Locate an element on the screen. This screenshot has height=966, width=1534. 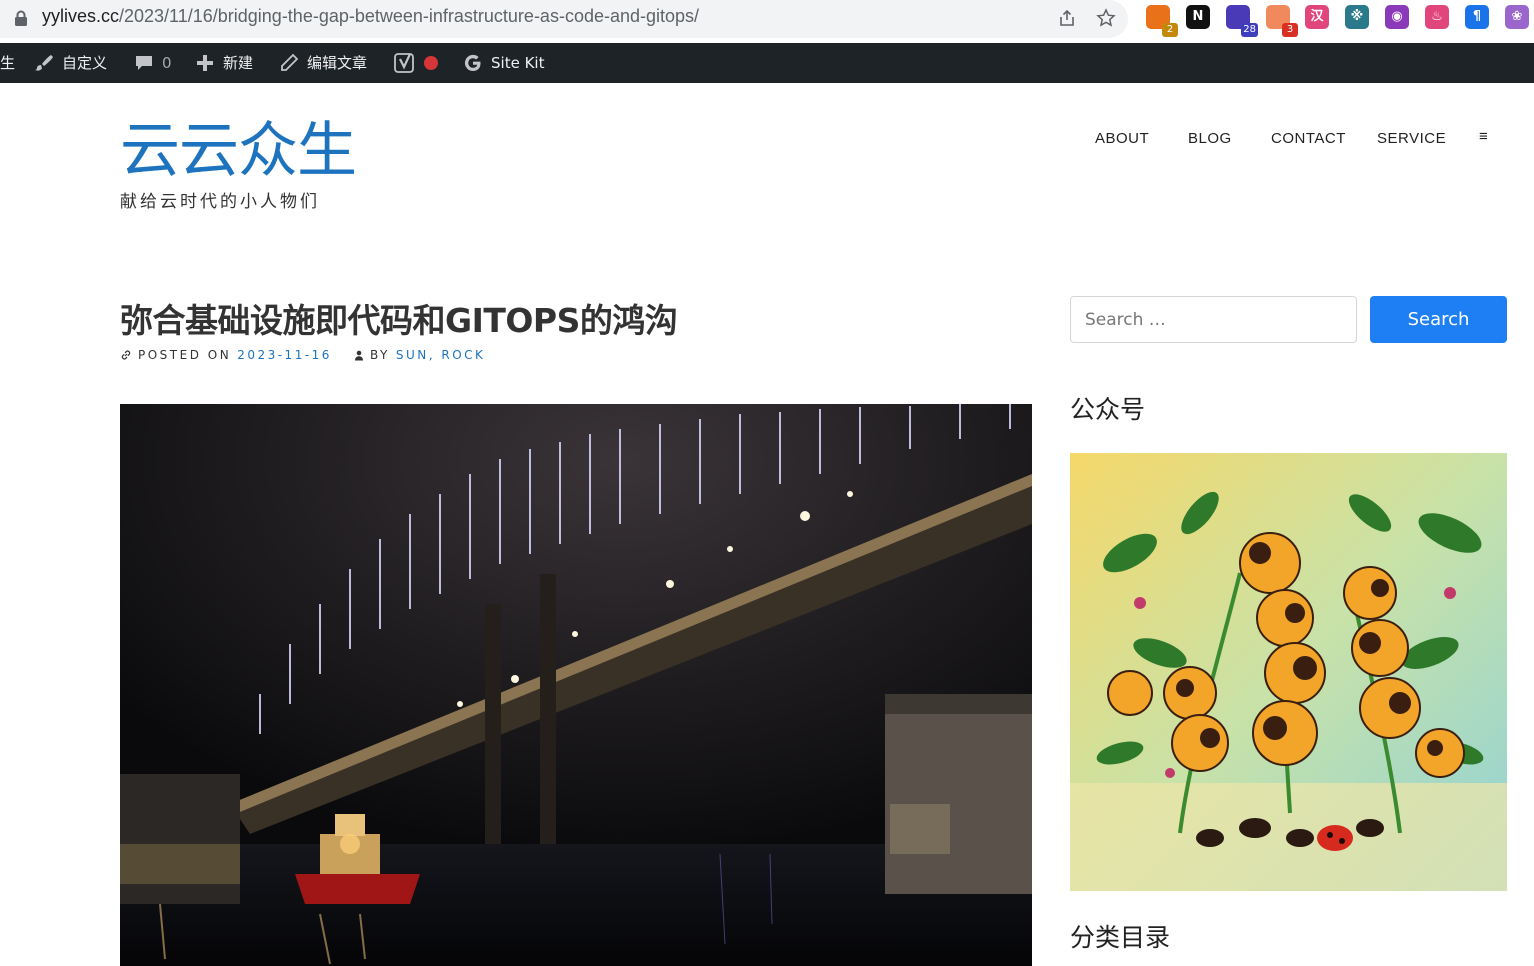
site-name-menu: 生 is located at coordinates (7, 63).